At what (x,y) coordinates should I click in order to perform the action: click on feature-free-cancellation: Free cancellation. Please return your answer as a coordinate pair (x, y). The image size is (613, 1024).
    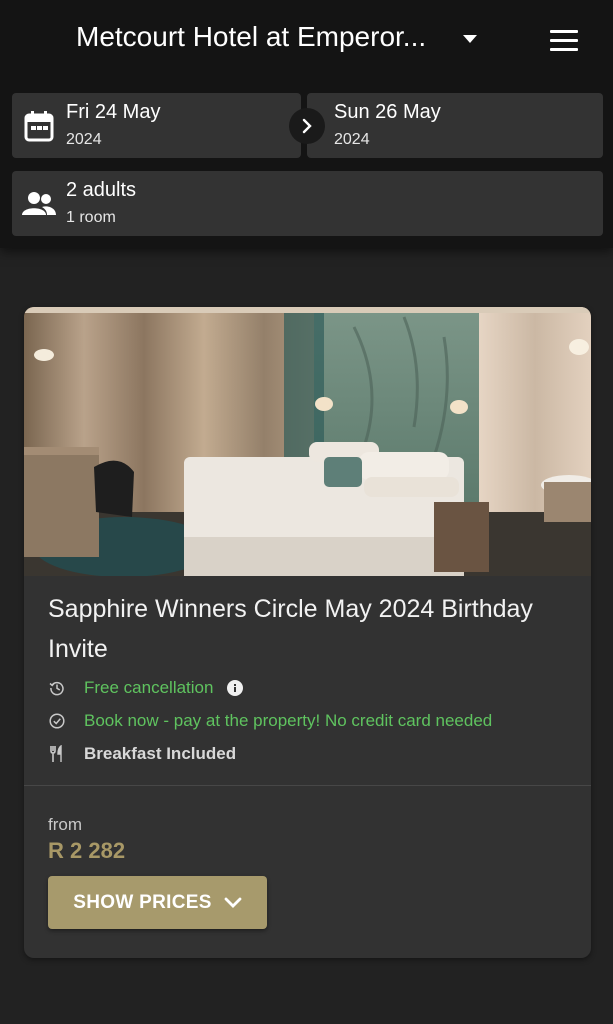
    Looking at the image, I should click on (146, 688).